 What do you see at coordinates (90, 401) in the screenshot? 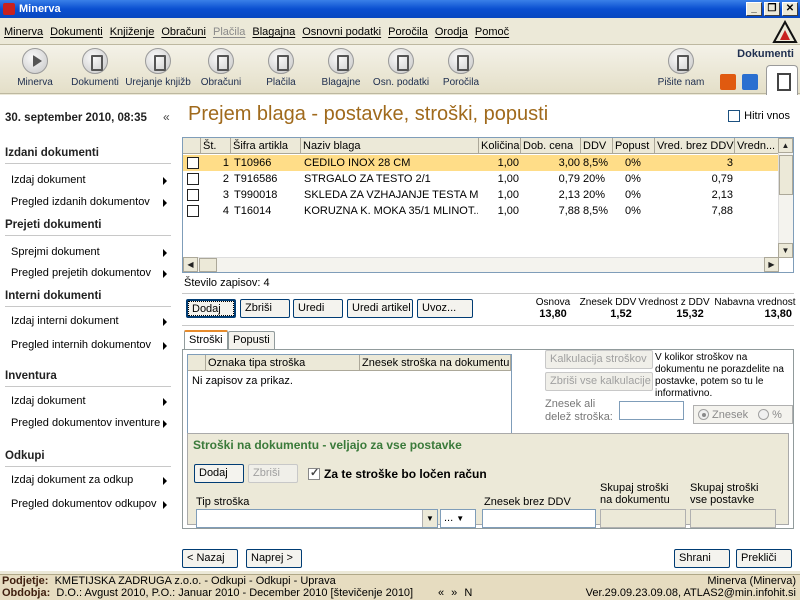
I see `sidebar-item-izdaj-inventura: Izdaj dokument` at bounding box center [90, 401].